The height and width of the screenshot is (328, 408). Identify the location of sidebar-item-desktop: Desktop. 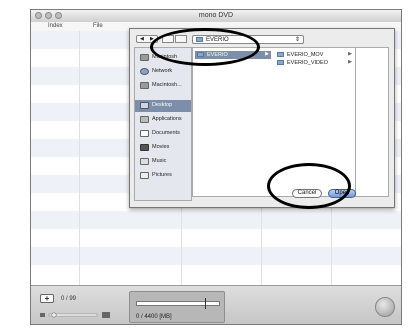
(163, 106).